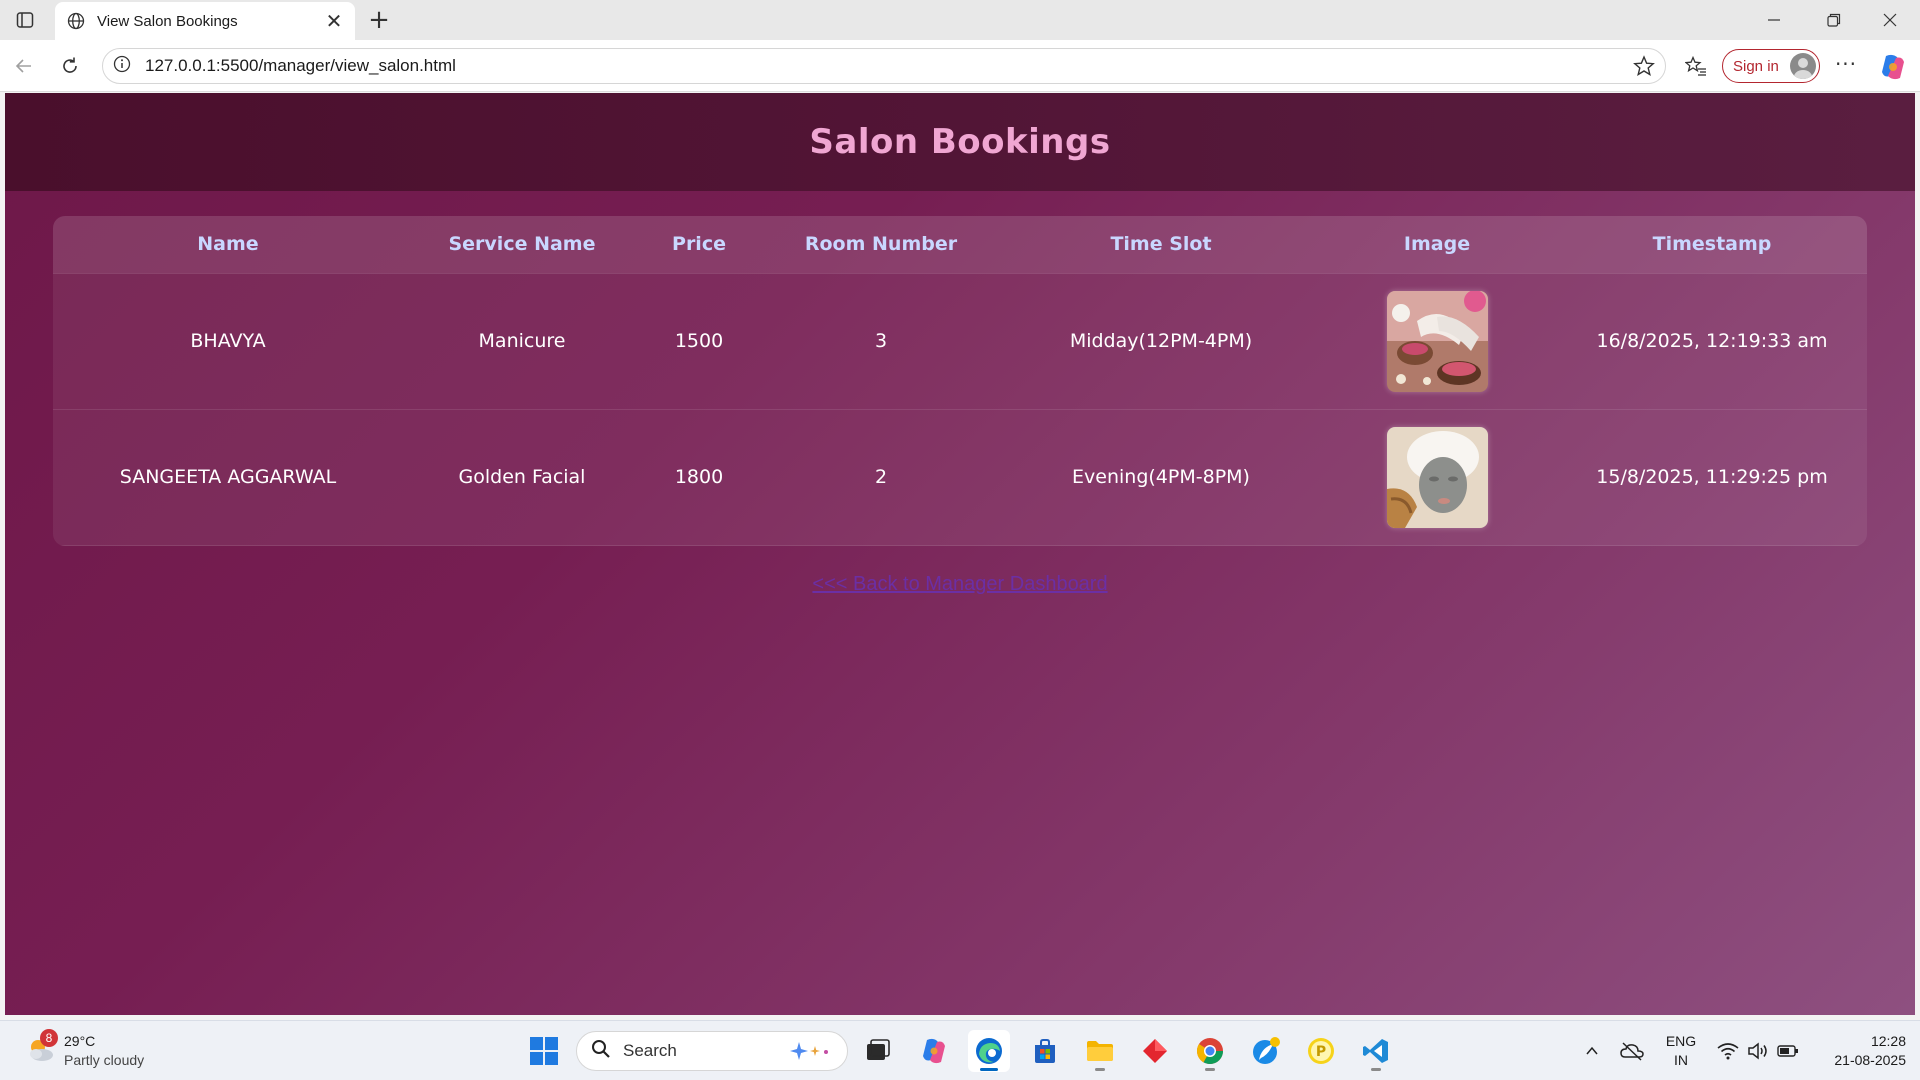 The width and height of the screenshot is (1920, 1080). What do you see at coordinates (1045, 1051) in the screenshot?
I see `microsoft-store-icon` at bounding box center [1045, 1051].